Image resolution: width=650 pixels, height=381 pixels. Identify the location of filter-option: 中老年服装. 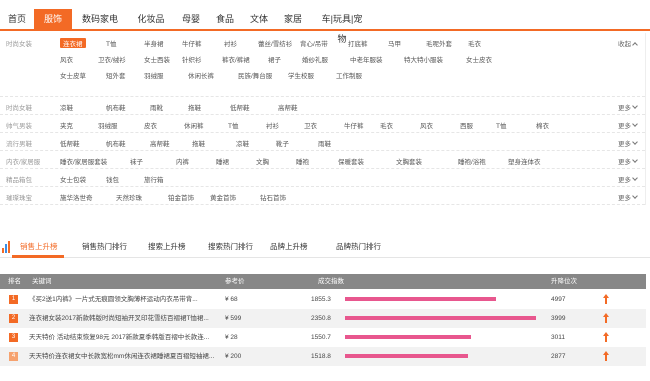
(366, 59).